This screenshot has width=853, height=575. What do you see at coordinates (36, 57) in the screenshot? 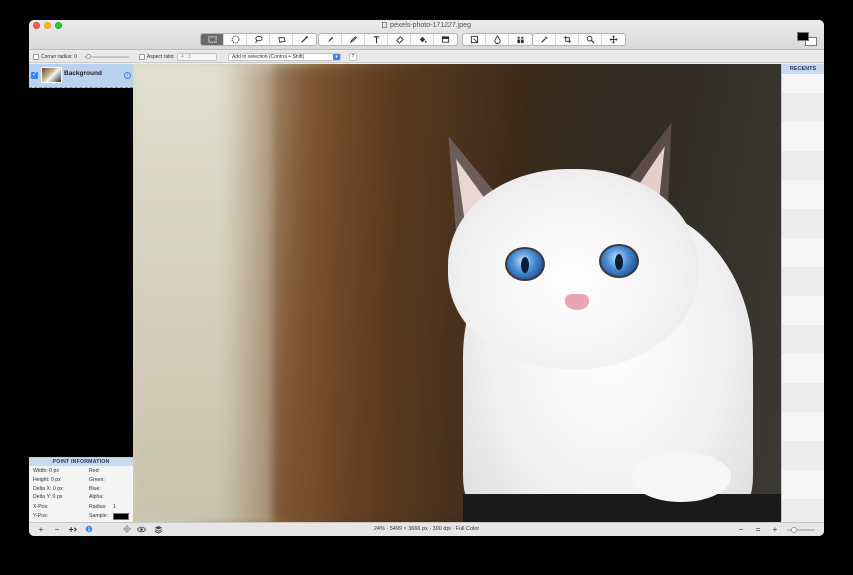
I see `corner-radius-checkbox` at bounding box center [36, 57].